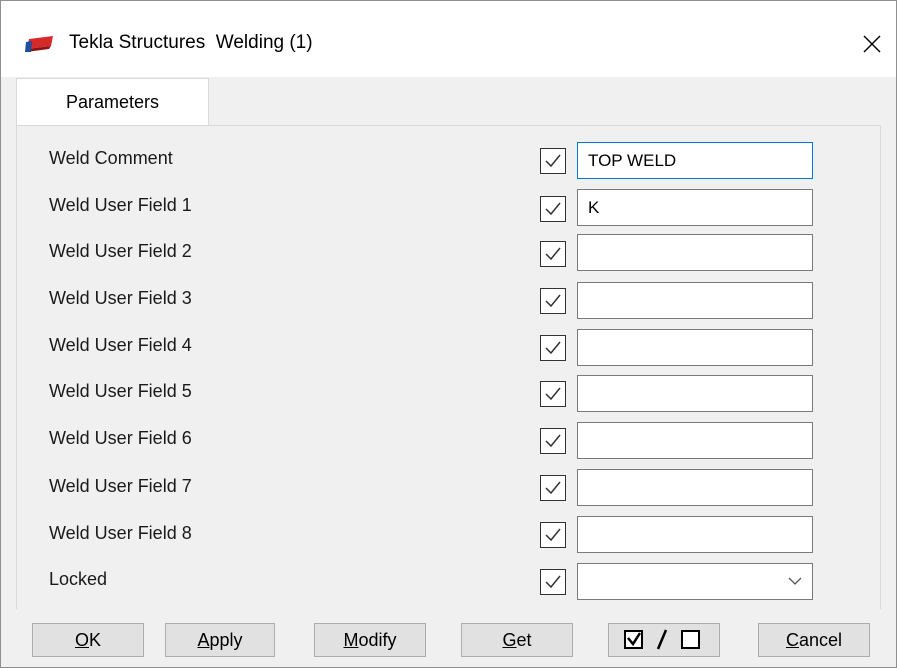 The width and height of the screenshot is (897, 668). Describe the element at coordinates (120, 345) in the screenshot. I see `weld-user-field-4-label: Weld User Field 4` at that location.